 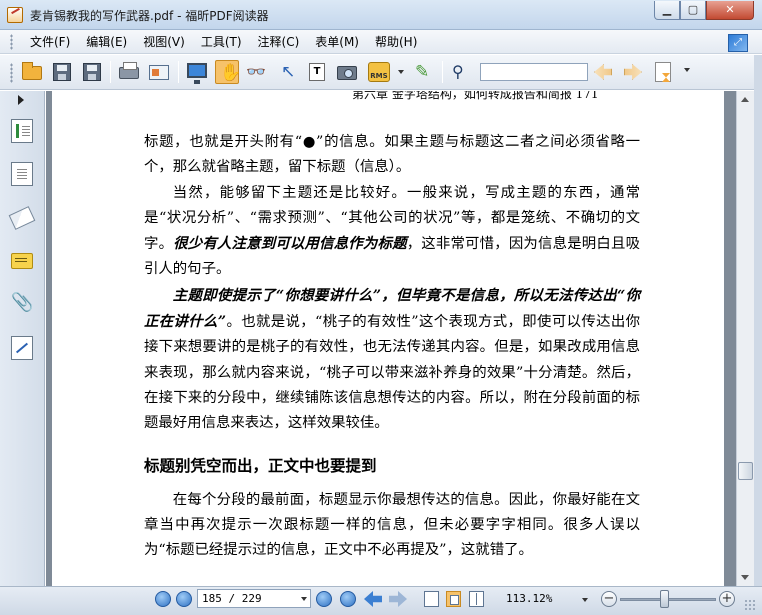 I want to click on toolbar: ✋ 👓 ↖ T RMS ✎ ⚲, so click(x=381, y=72).